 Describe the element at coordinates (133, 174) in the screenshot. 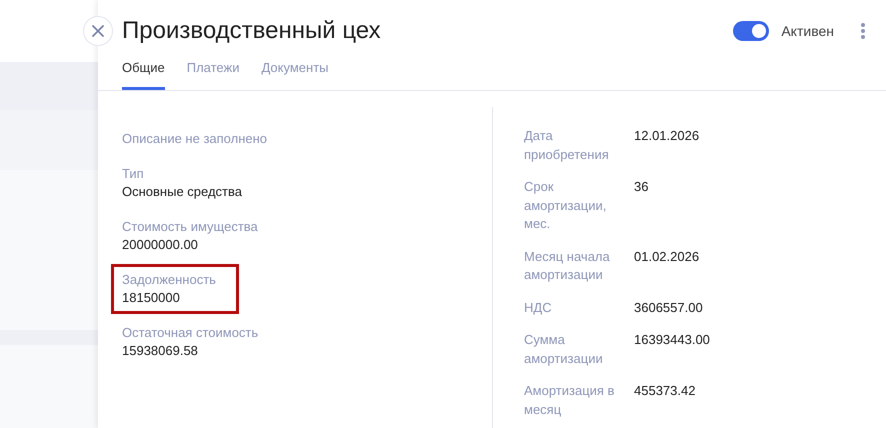

I see `field-label: Тип` at that location.